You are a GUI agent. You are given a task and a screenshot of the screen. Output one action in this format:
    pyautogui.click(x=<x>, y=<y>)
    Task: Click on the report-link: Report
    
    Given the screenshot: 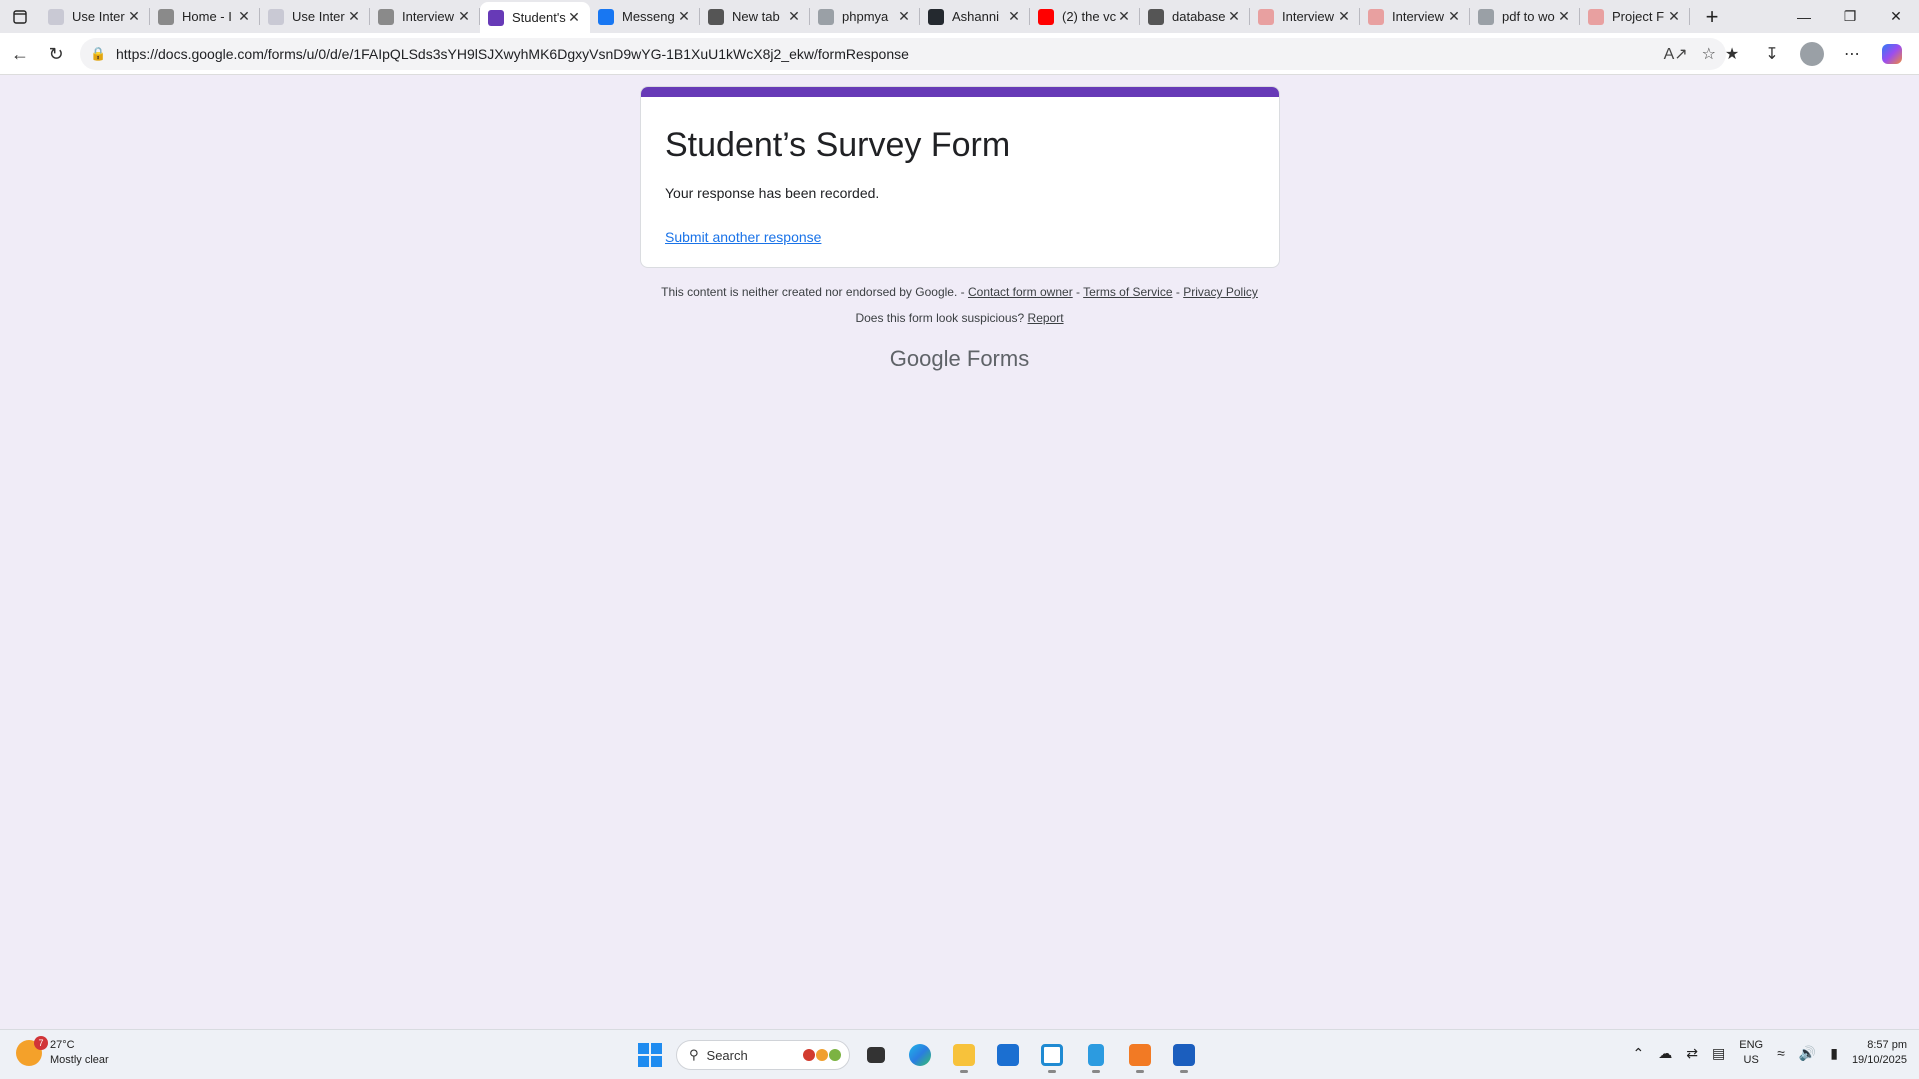 What is the action you would take?
    pyautogui.click(x=1046, y=318)
    